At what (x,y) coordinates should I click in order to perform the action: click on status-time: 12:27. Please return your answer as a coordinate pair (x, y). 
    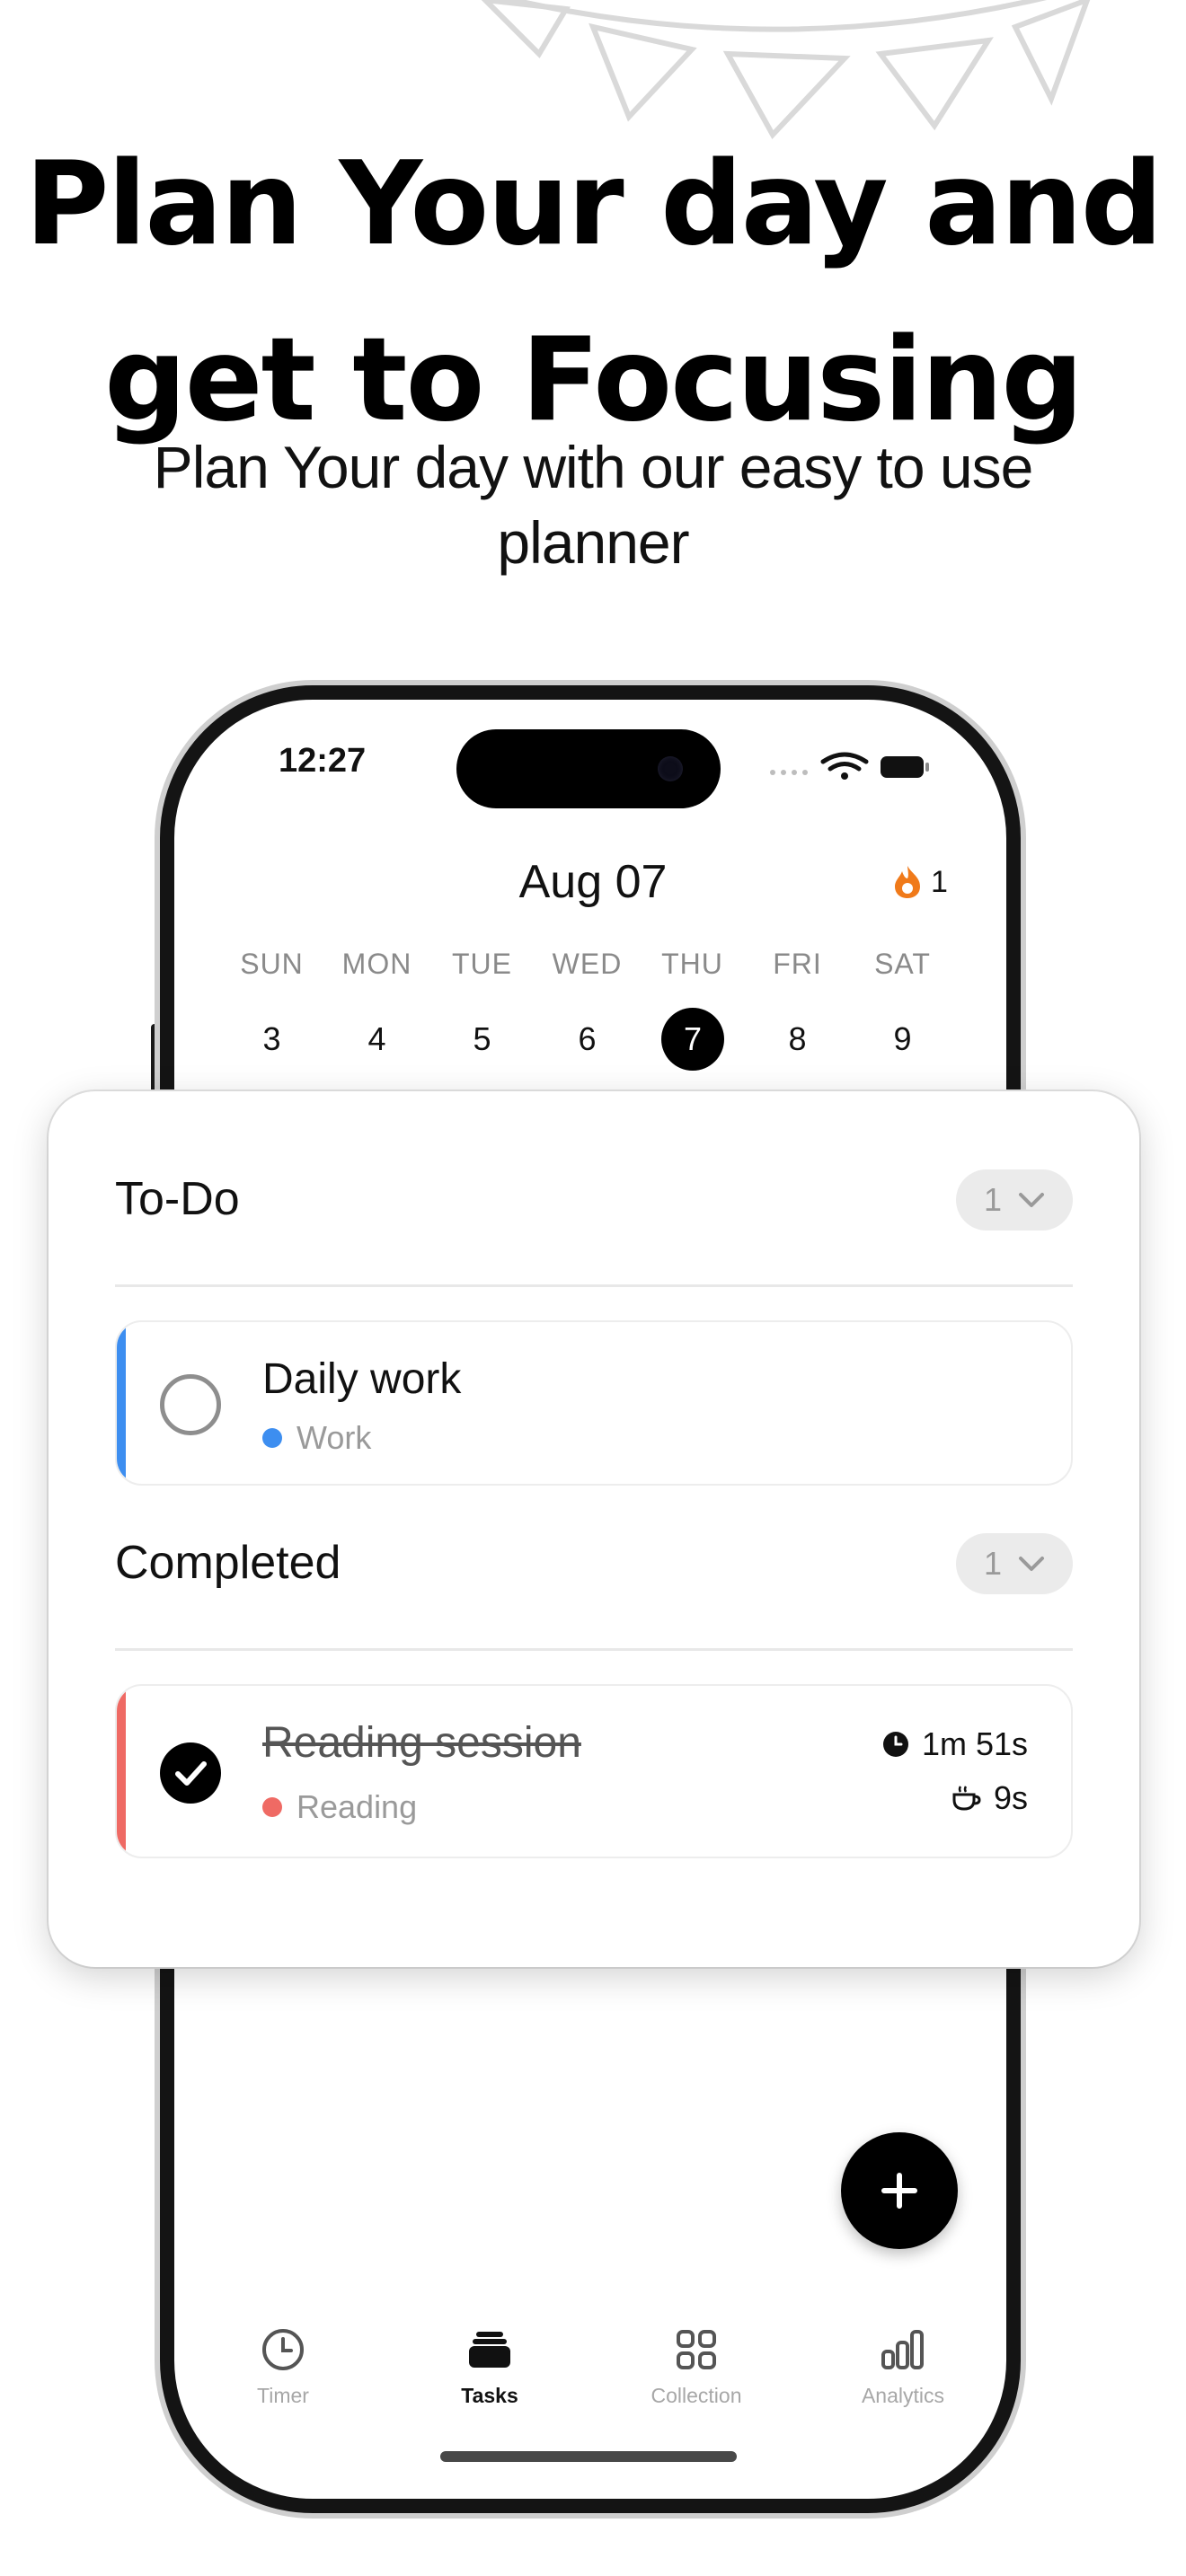
    Looking at the image, I should click on (323, 761).